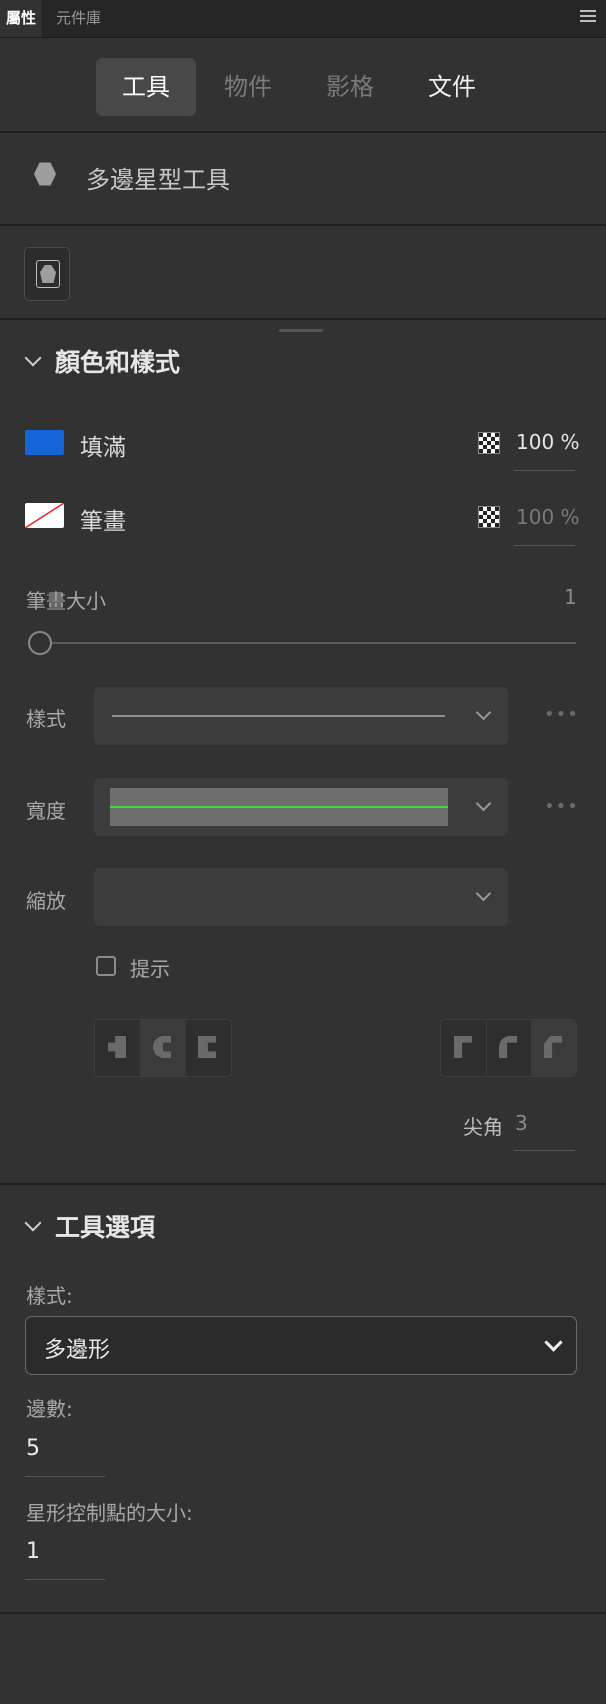 Image resolution: width=606 pixels, height=1704 pixels. What do you see at coordinates (66, 601) in the screenshot?
I see `stroke-size-label: 筆畫大小` at bounding box center [66, 601].